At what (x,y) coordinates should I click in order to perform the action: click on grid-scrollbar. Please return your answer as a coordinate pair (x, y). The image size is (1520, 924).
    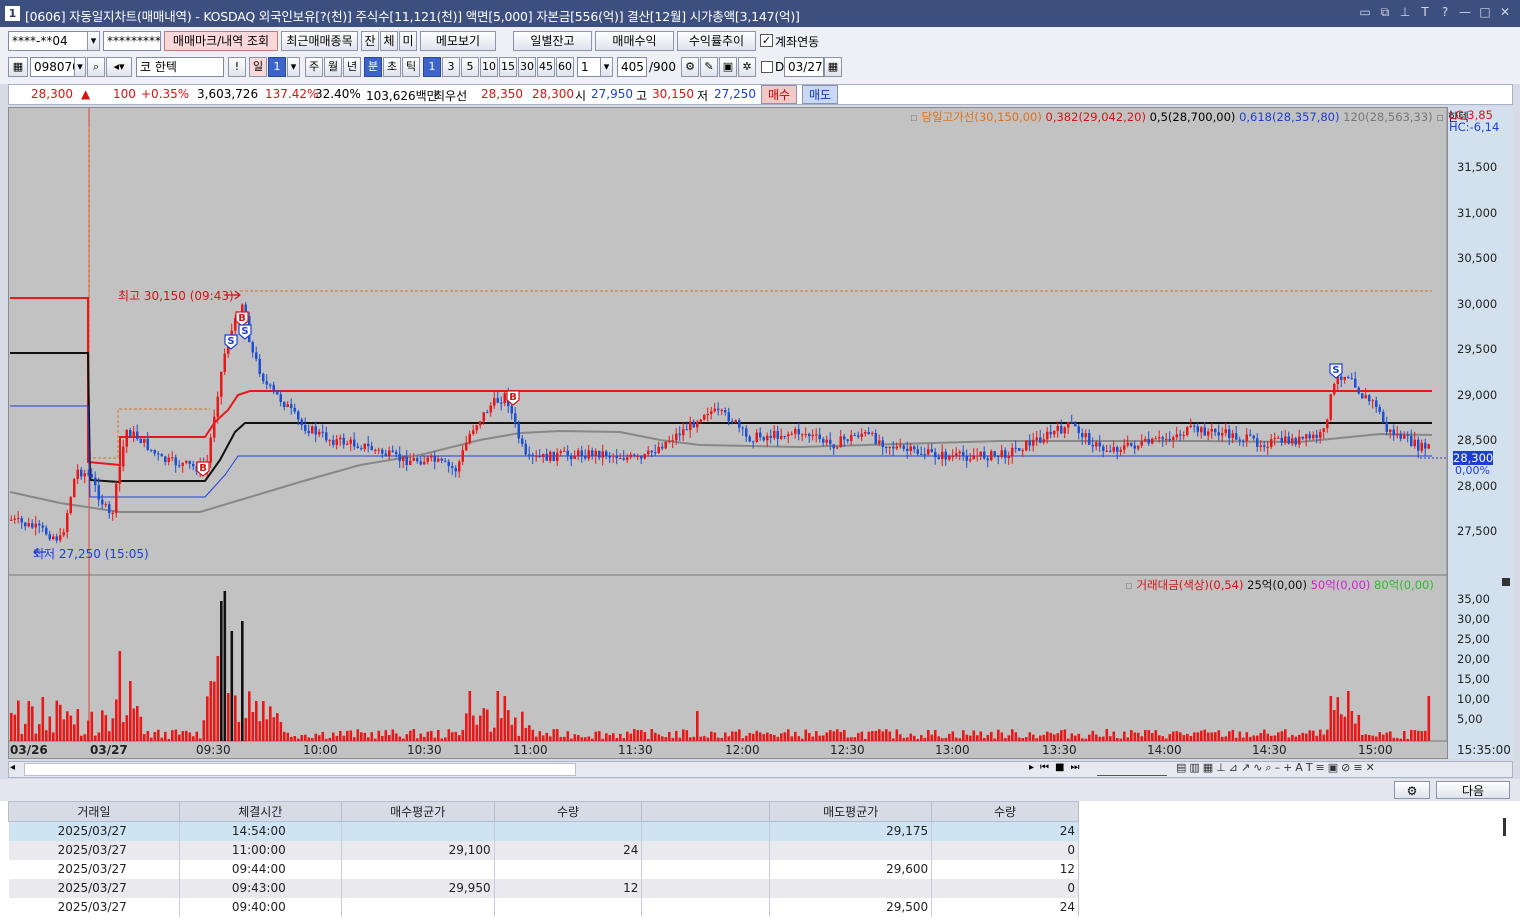
    Looking at the image, I should click on (1504, 827).